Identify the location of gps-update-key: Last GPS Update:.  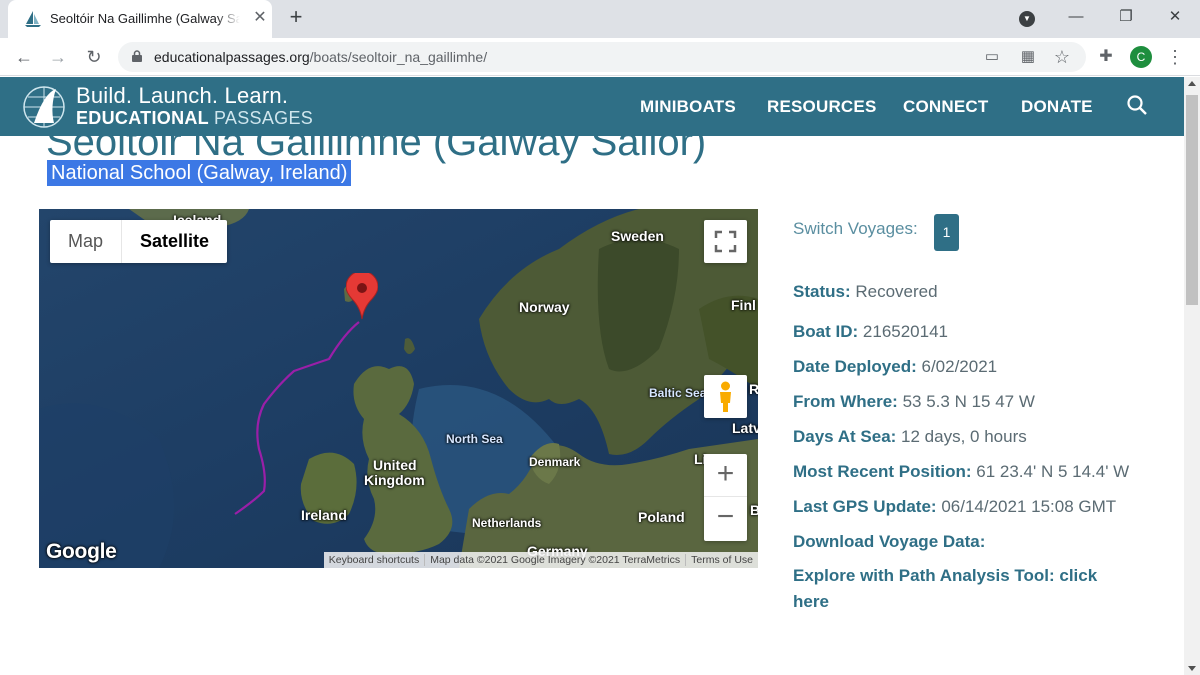
(865, 506).